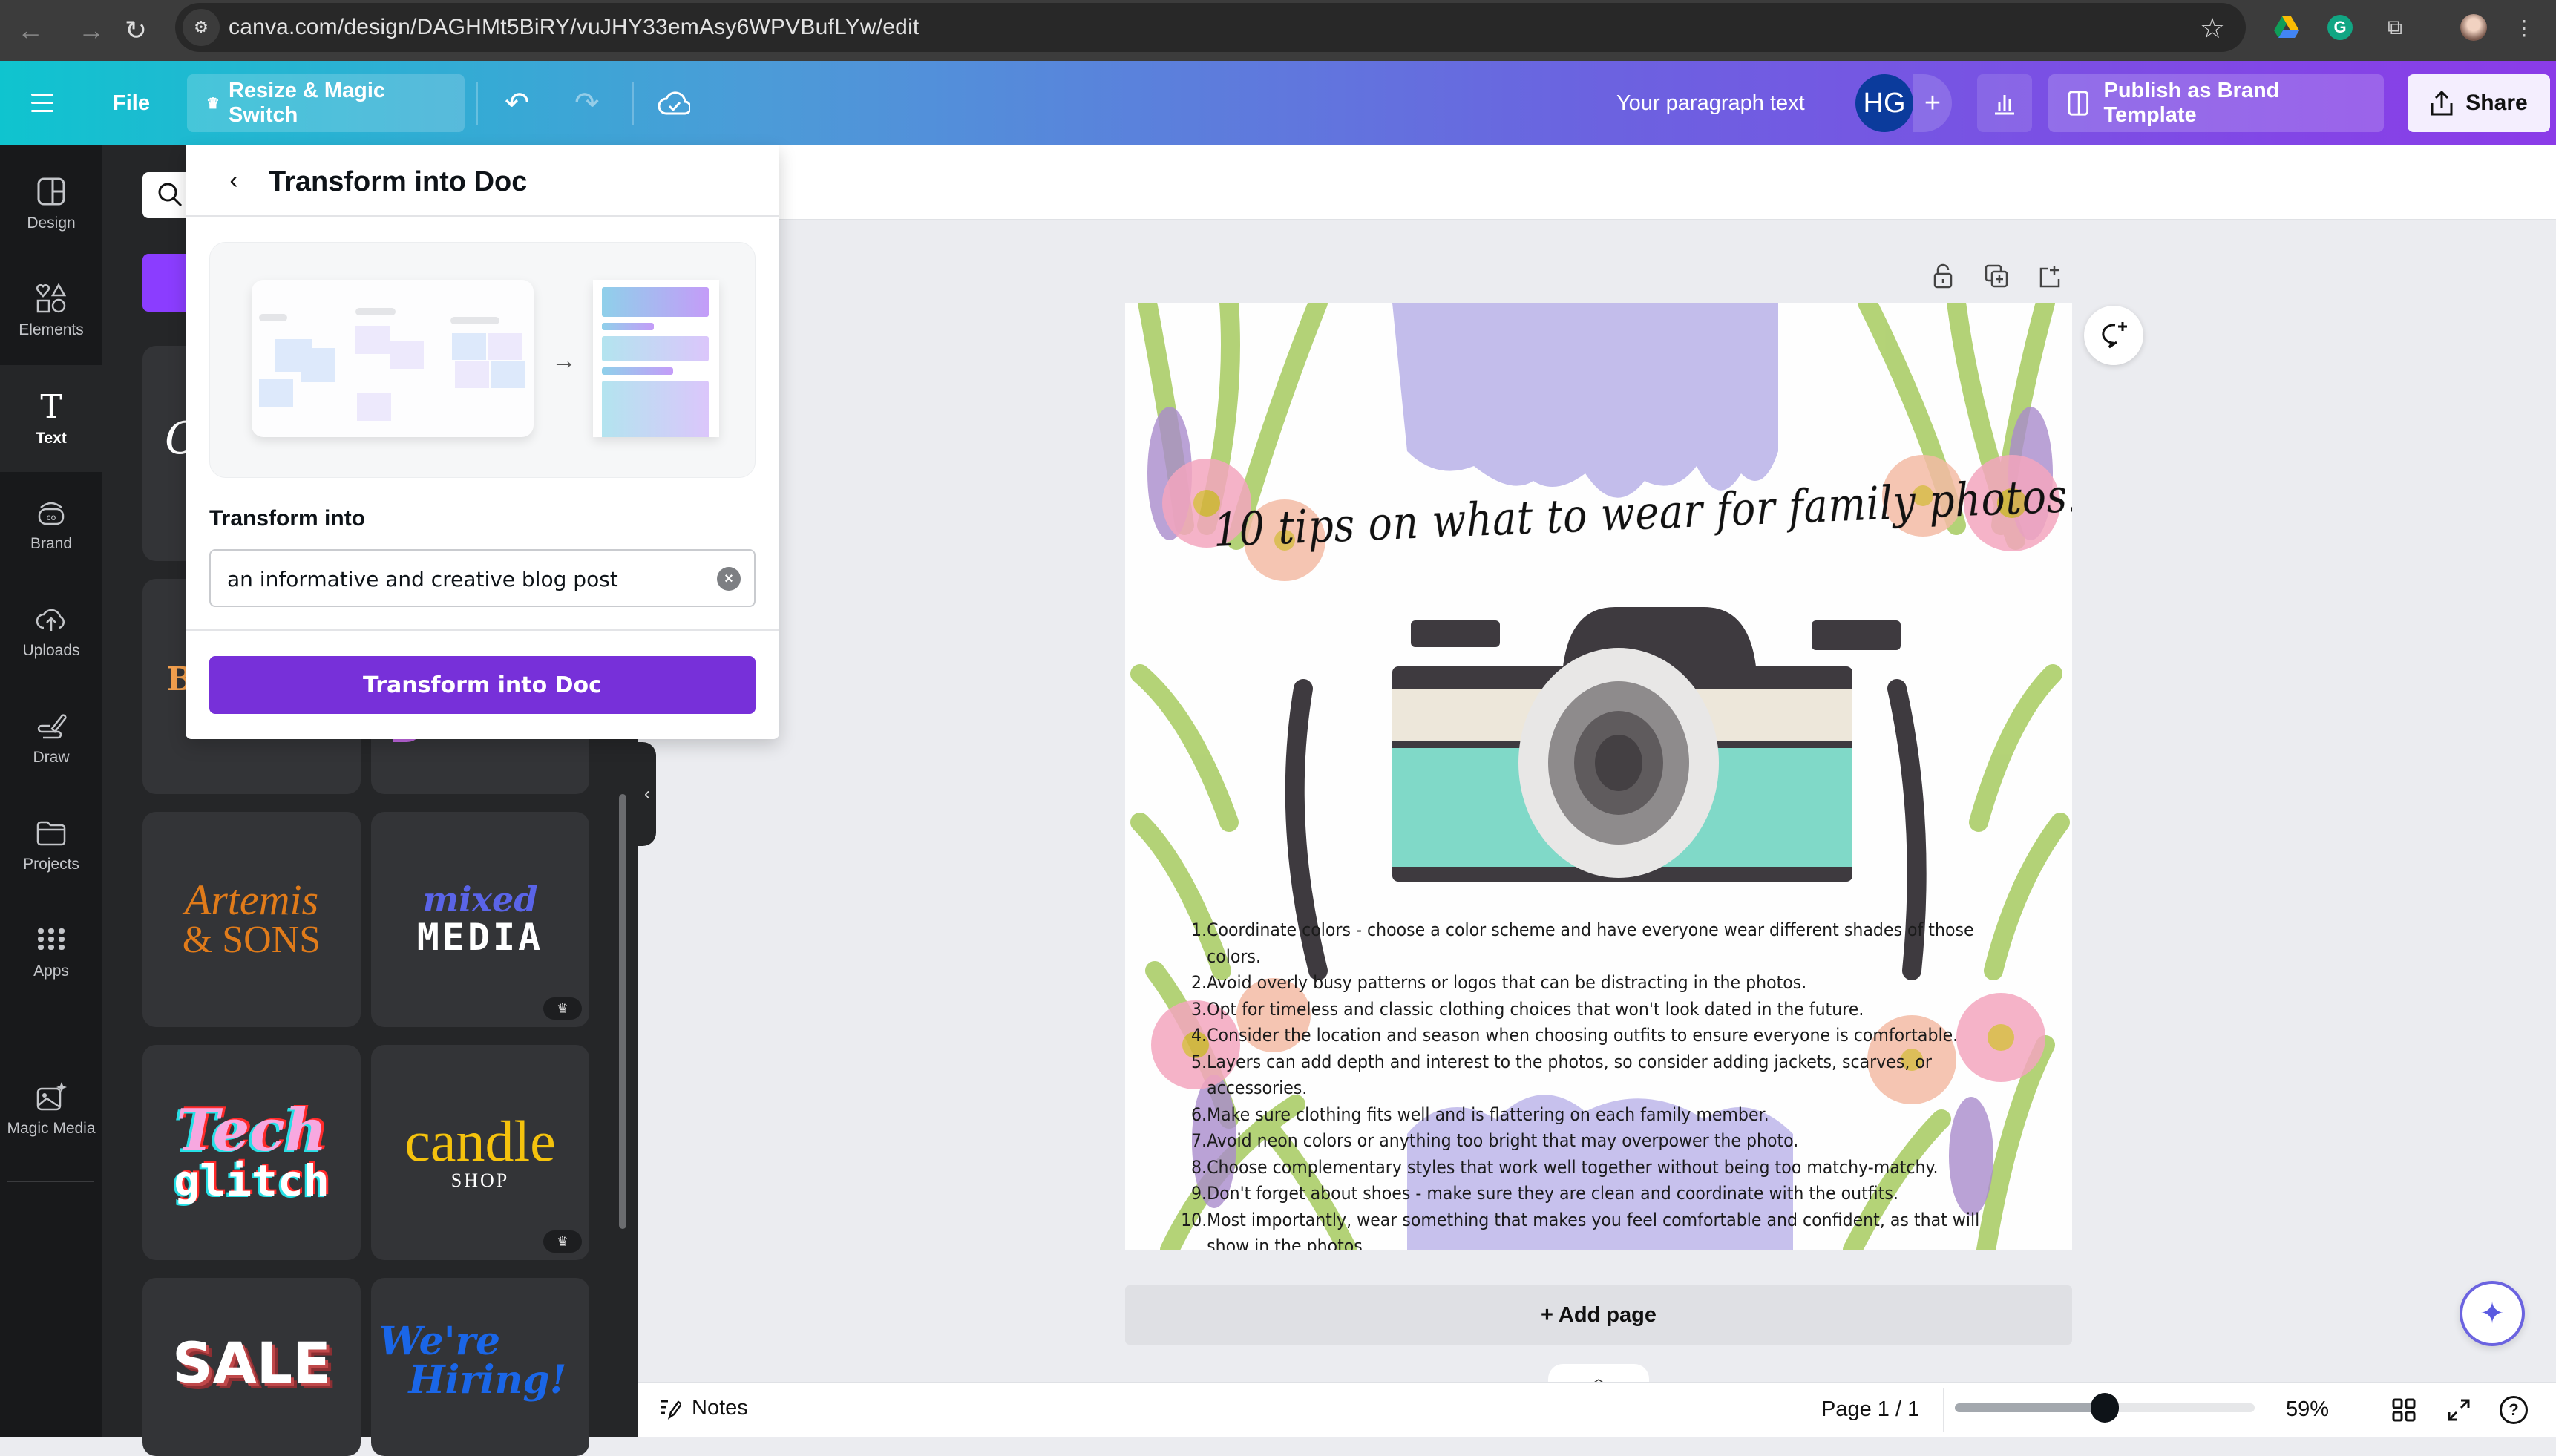 The image size is (2556, 1456). Describe the element at coordinates (2078, 104) in the screenshot. I see `template-icon` at that location.